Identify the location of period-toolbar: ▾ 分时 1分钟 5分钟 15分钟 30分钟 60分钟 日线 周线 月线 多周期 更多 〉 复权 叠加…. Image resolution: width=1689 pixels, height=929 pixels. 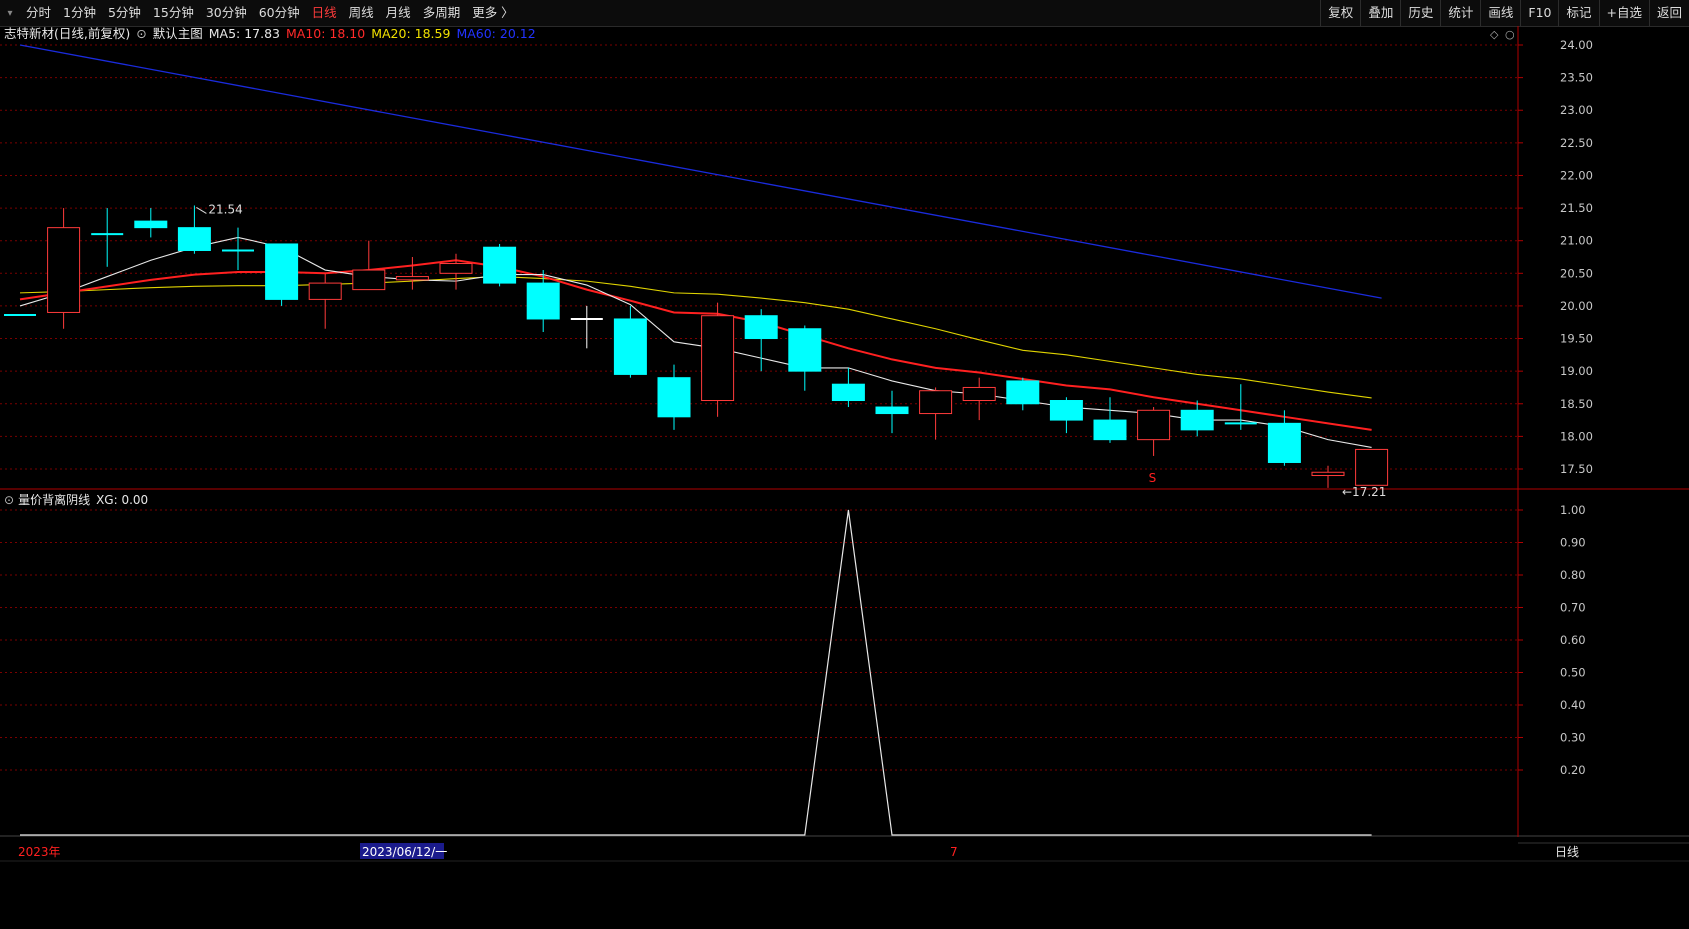
(844, 13).